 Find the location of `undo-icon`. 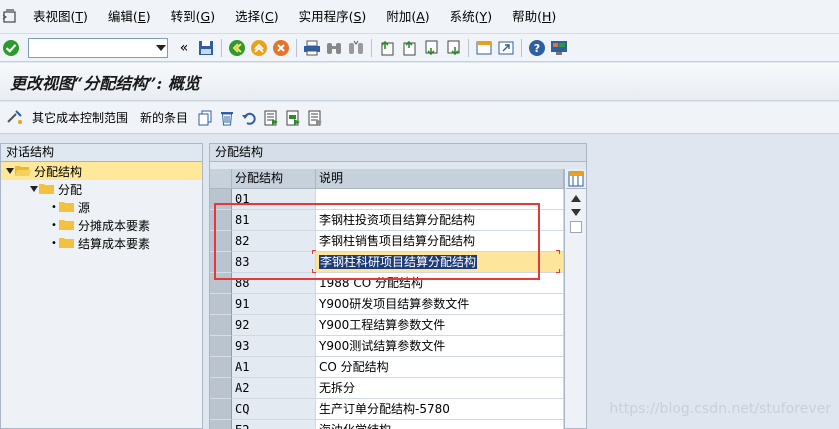

undo-icon is located at coordinates (249, 118).